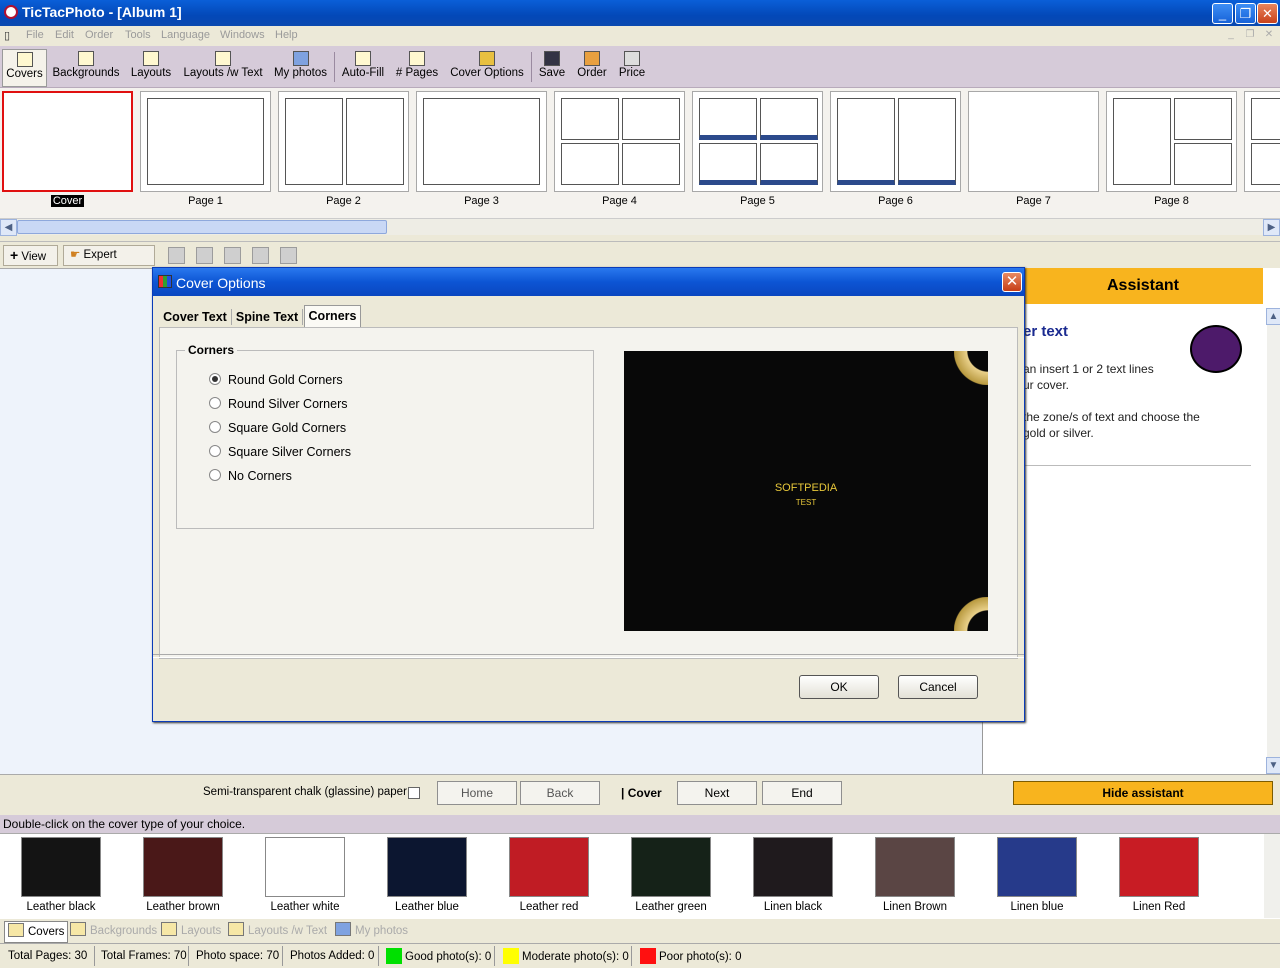 This screenshot has height=968, width=1280. I want to click on layouts-button: Layouts, so click(151, 67).